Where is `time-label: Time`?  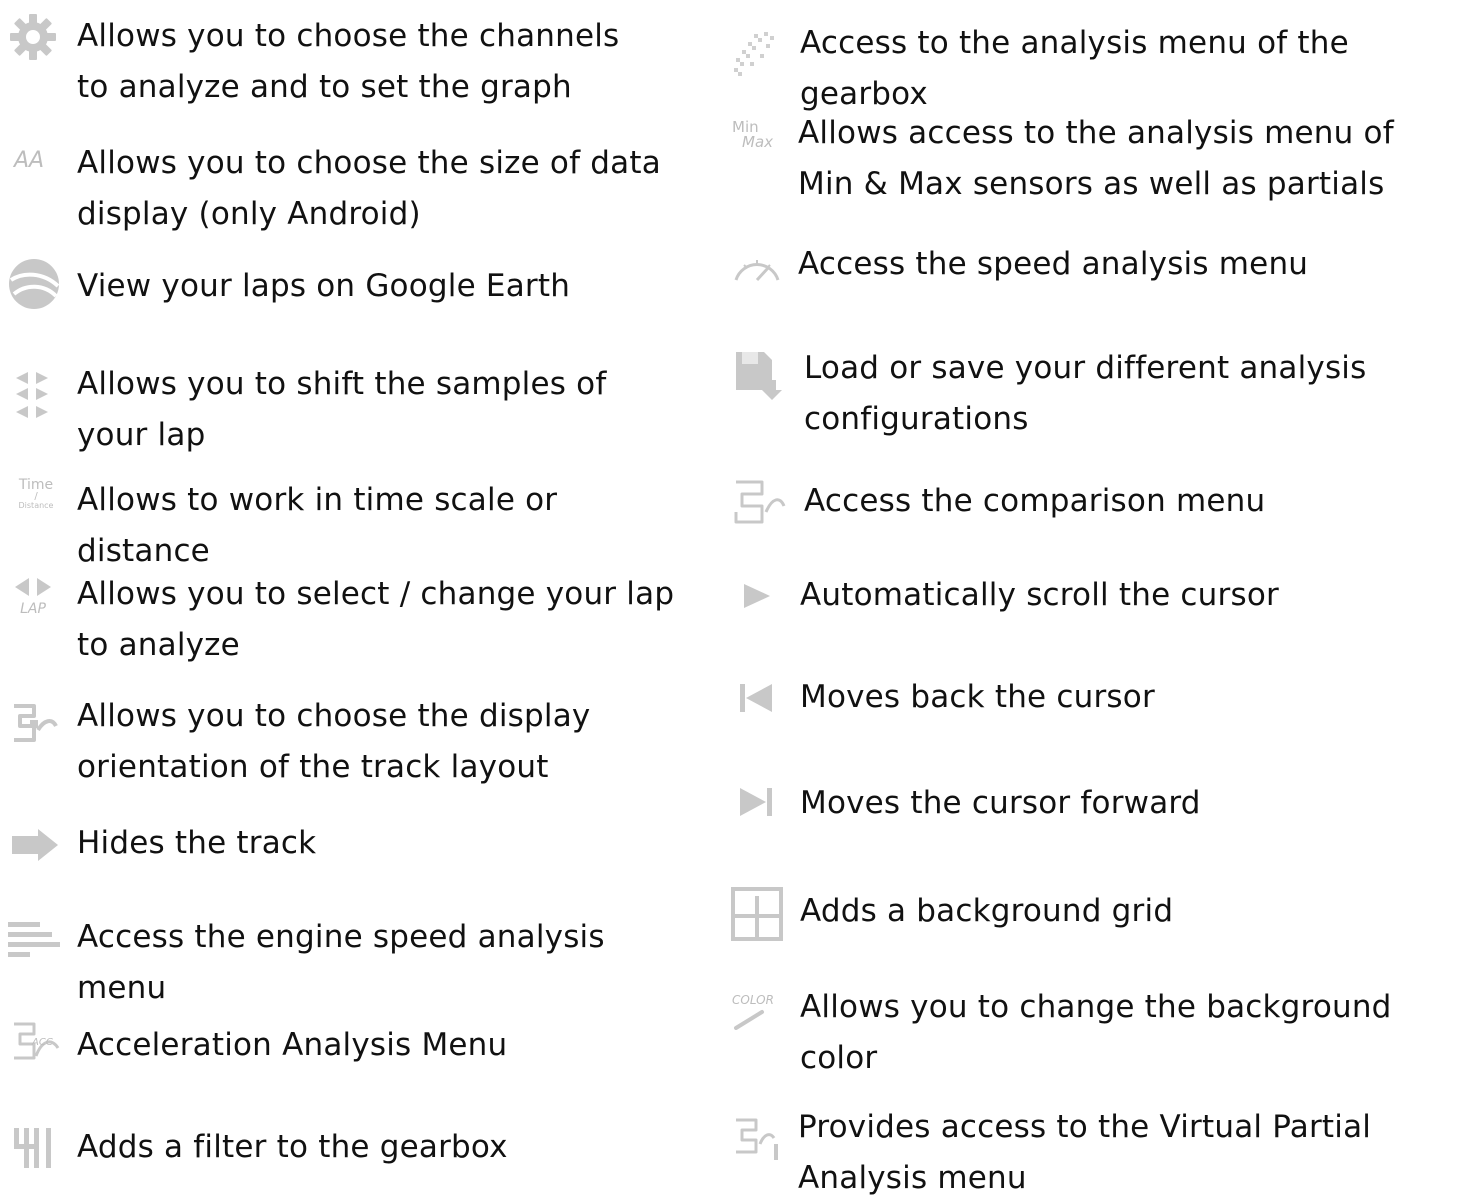 time-label: Time is located at coordinates (36, 485).